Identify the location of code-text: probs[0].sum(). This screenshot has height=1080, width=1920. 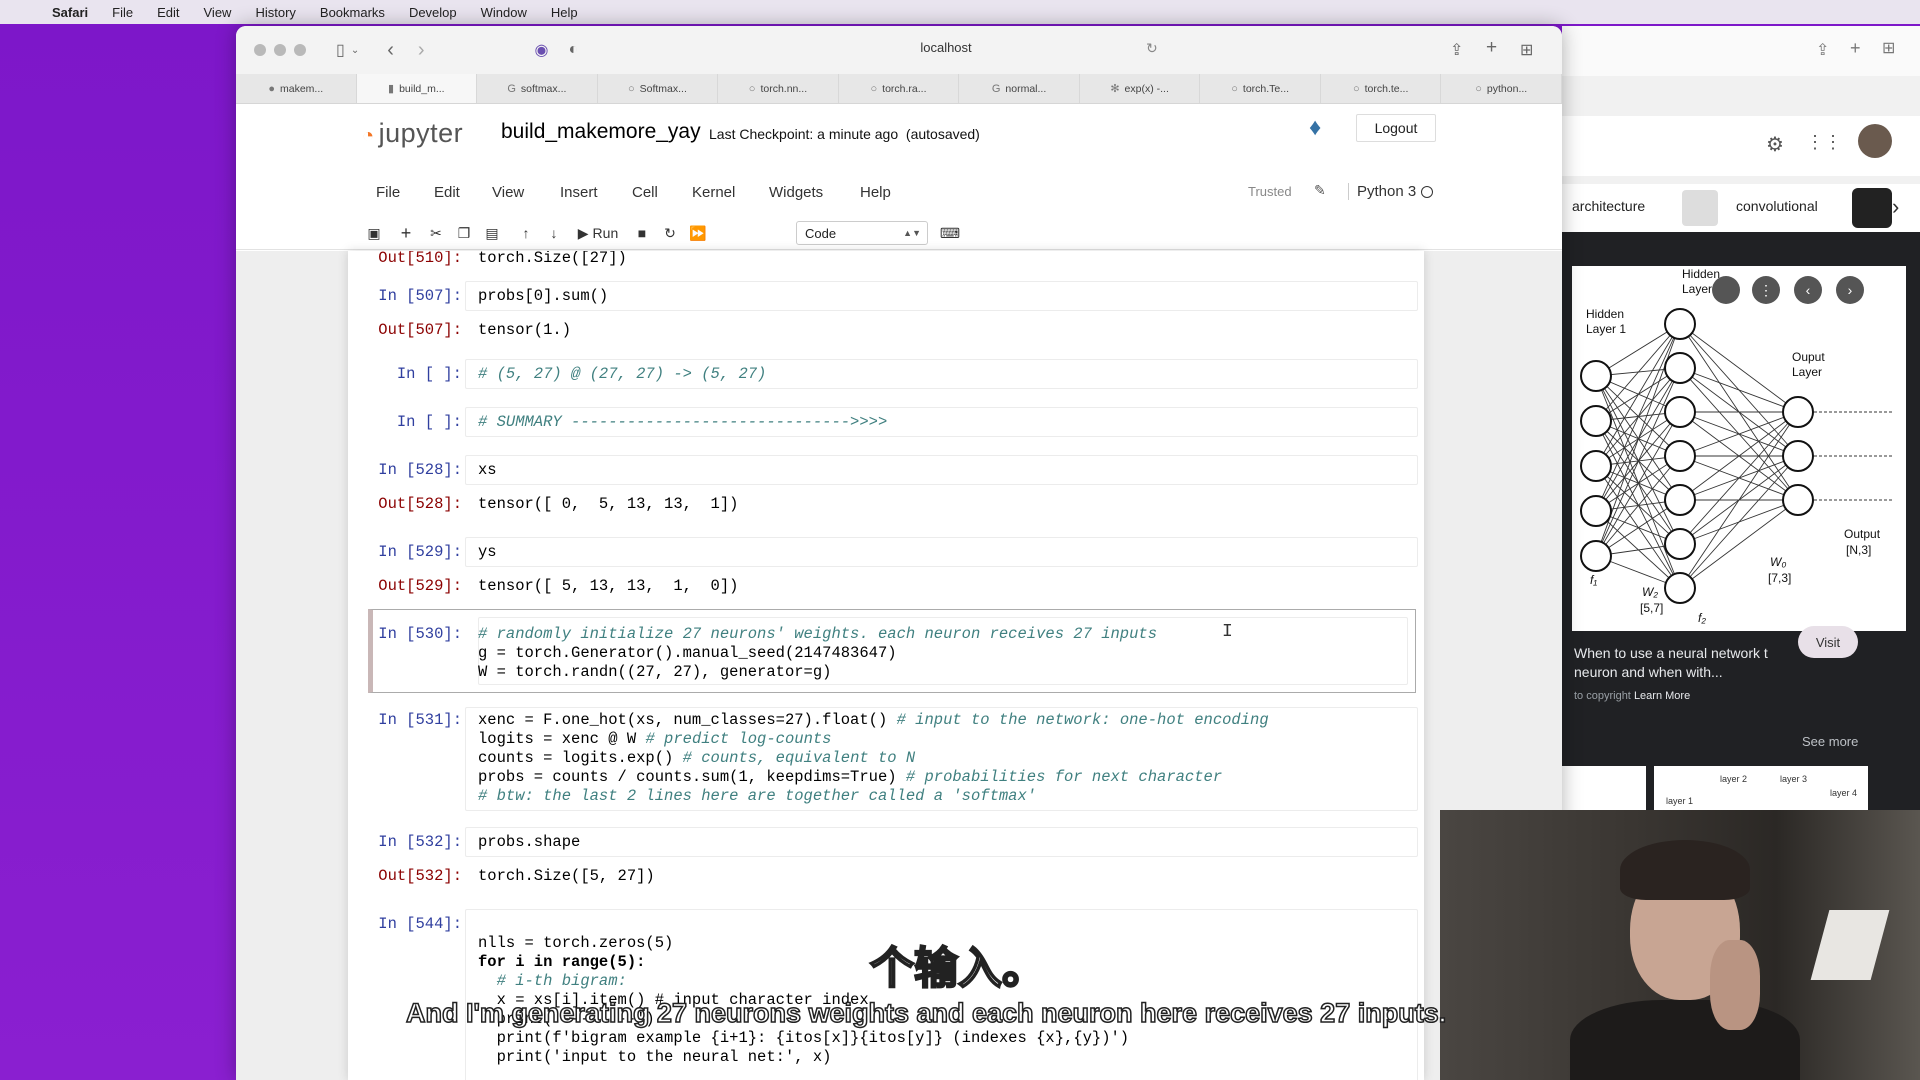
(543, 296).